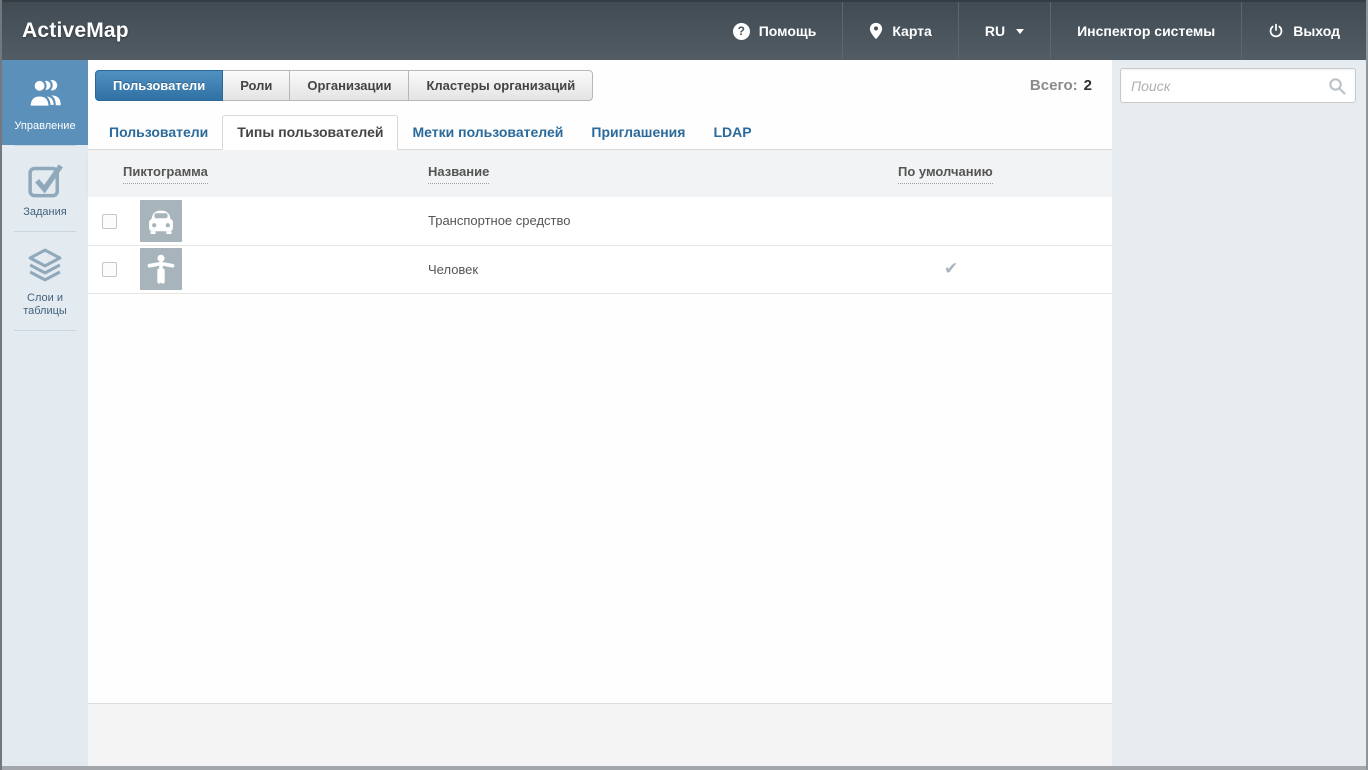  I want to click on task-check-icon, so click(45, 179).